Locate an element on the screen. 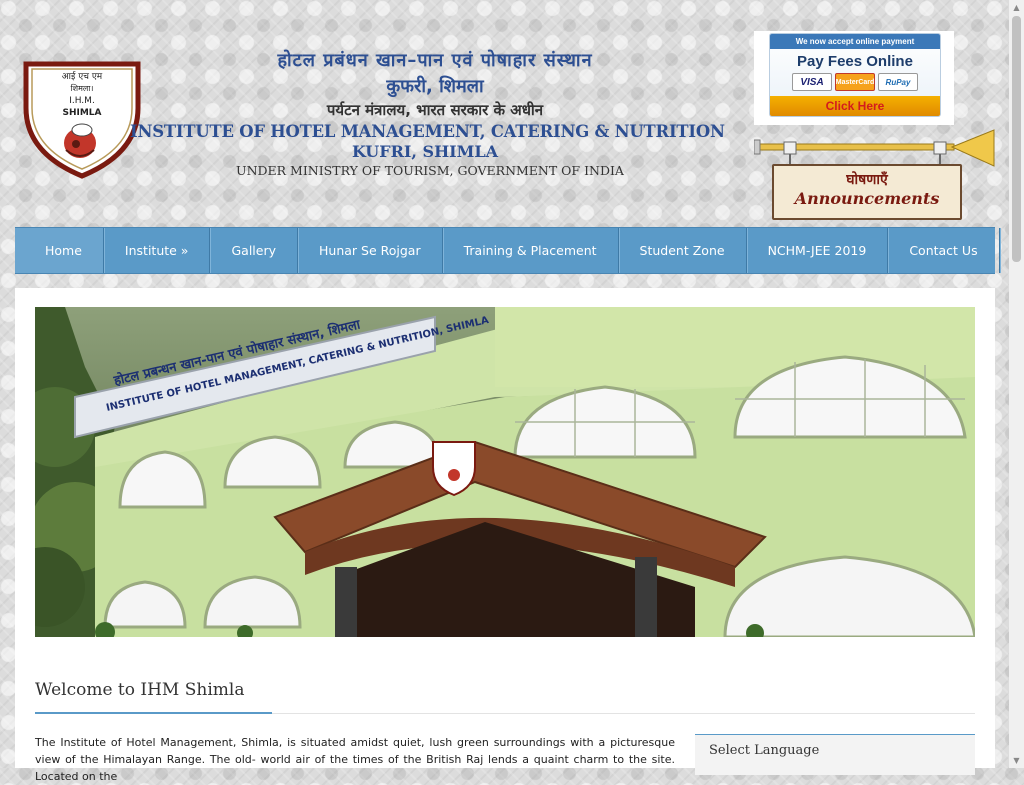  nav-student-zone: Student Zone is located at coordinates (683, 250).